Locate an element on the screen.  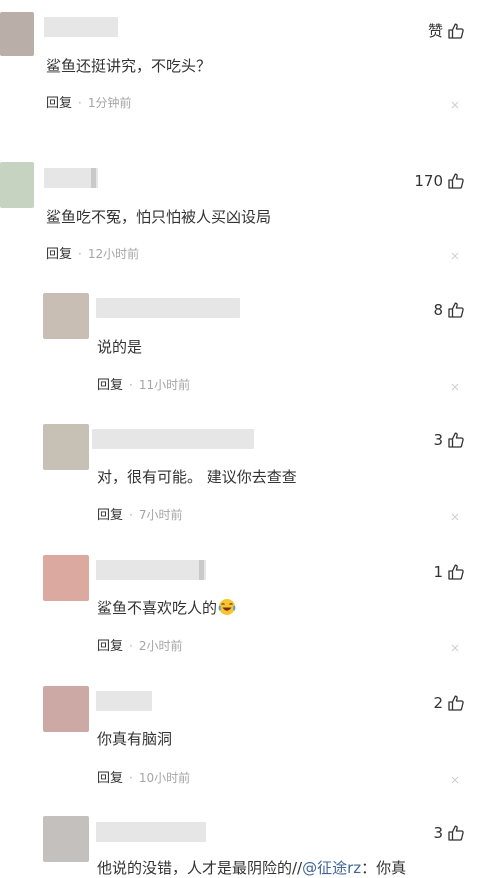
comment-meta: 回复 · 12小时前 is located at coordinates (92, 254).